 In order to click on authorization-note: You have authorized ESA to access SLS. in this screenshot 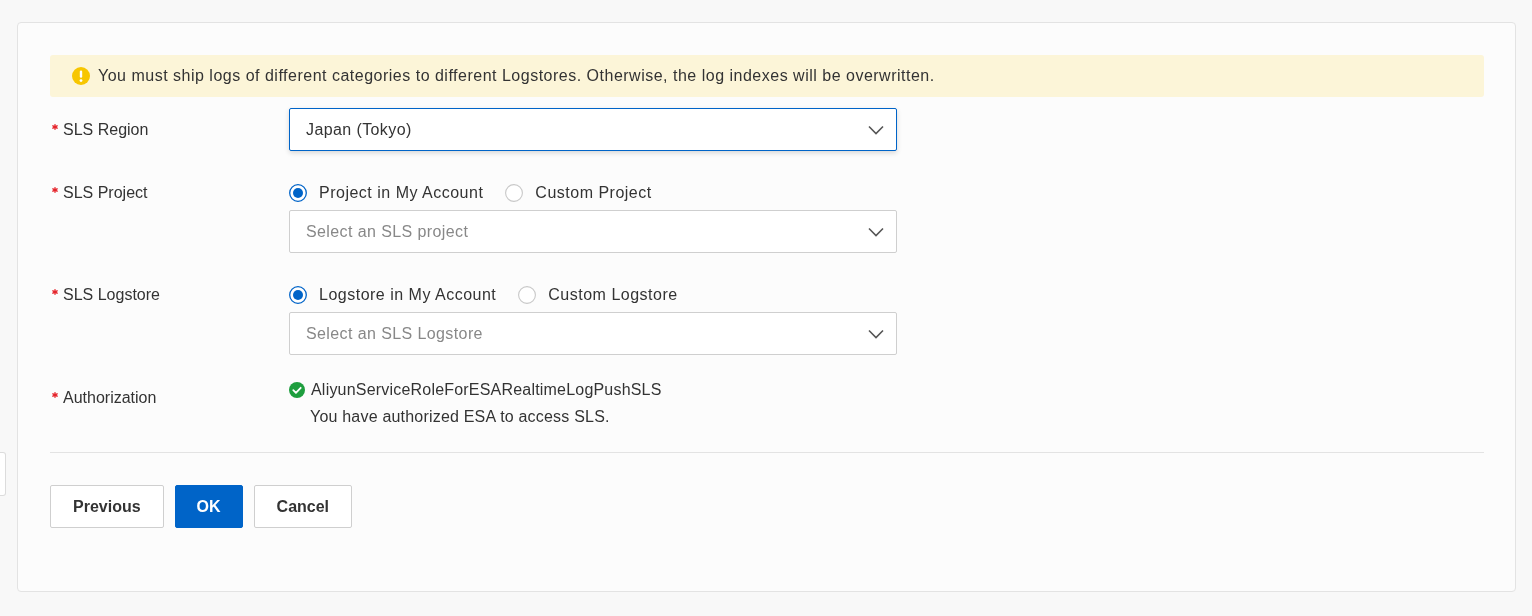, I will do `click(460, 416)`.